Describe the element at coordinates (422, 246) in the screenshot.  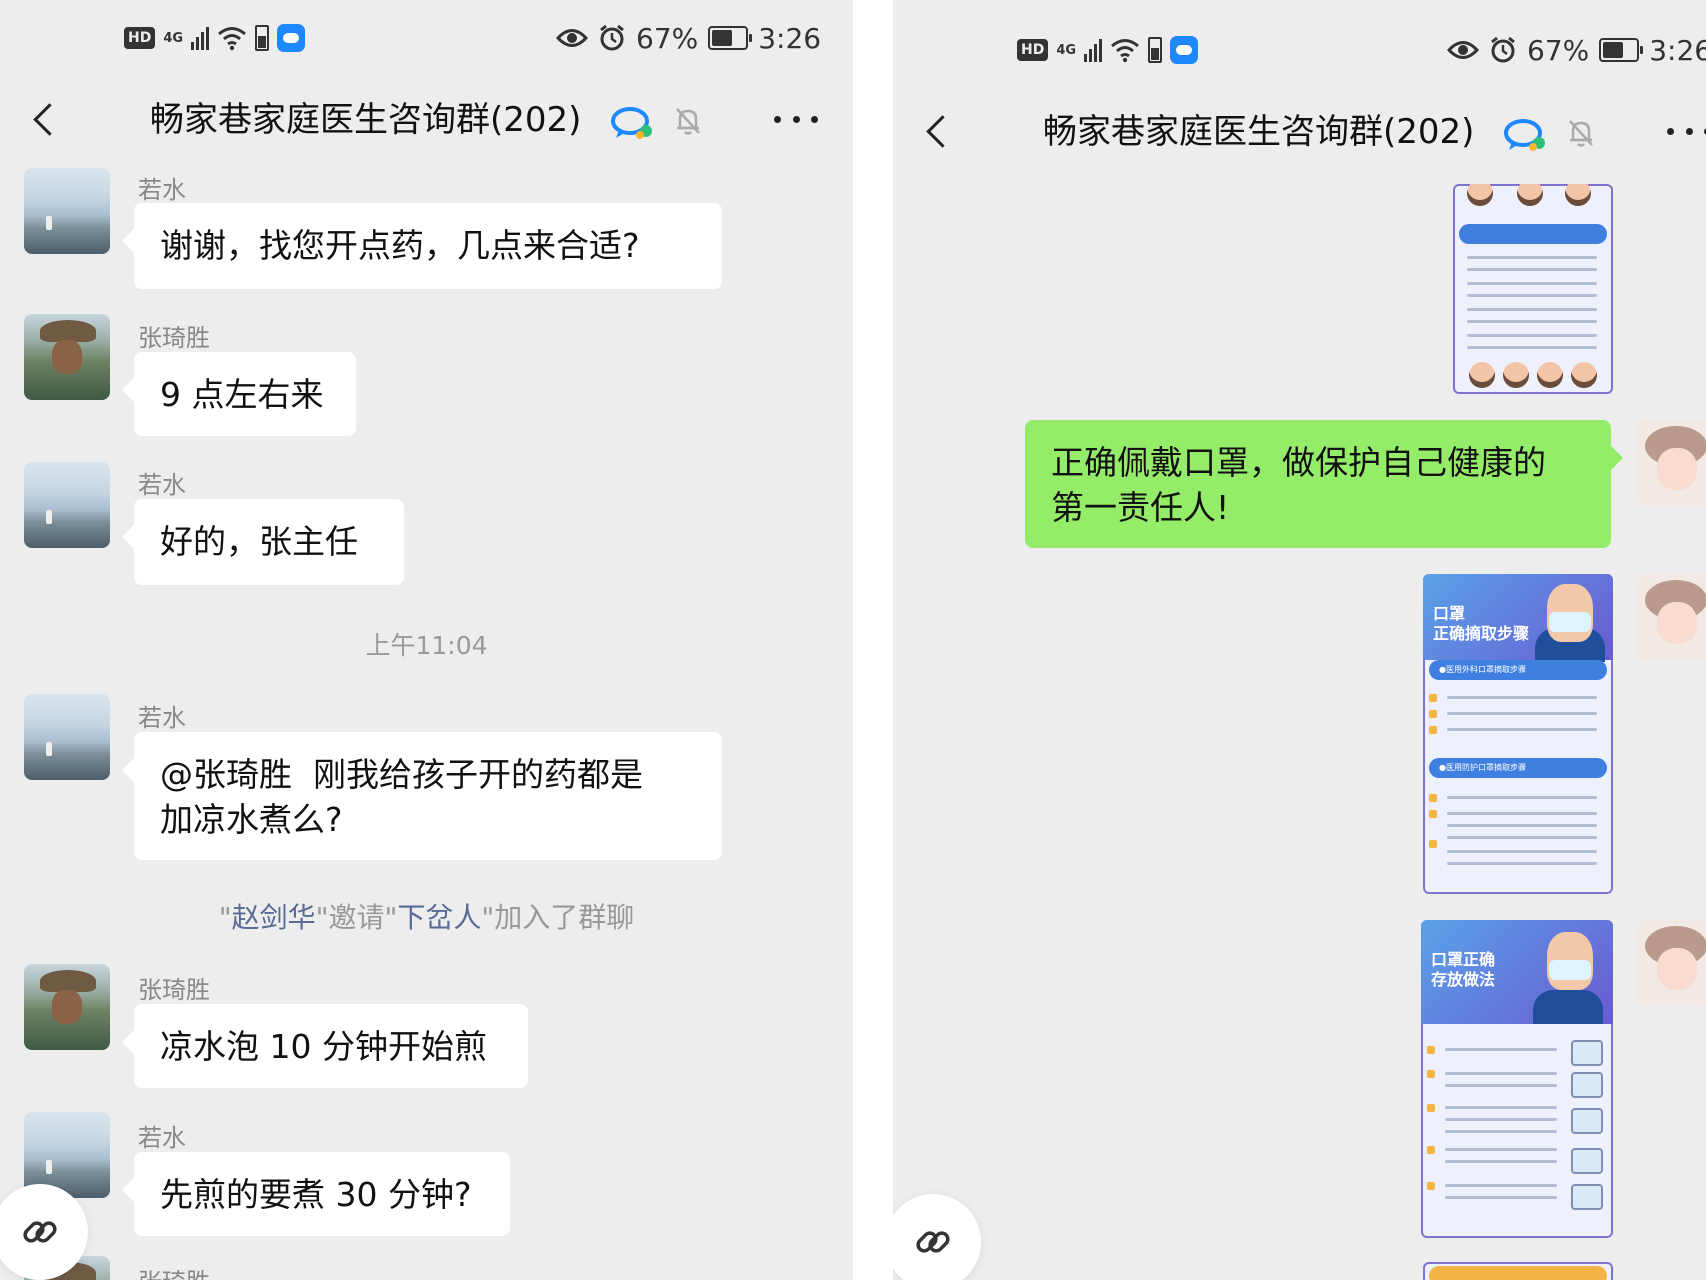
I see `message-bubble: 谢谢，找您开点药，几点来合适?` at that location.